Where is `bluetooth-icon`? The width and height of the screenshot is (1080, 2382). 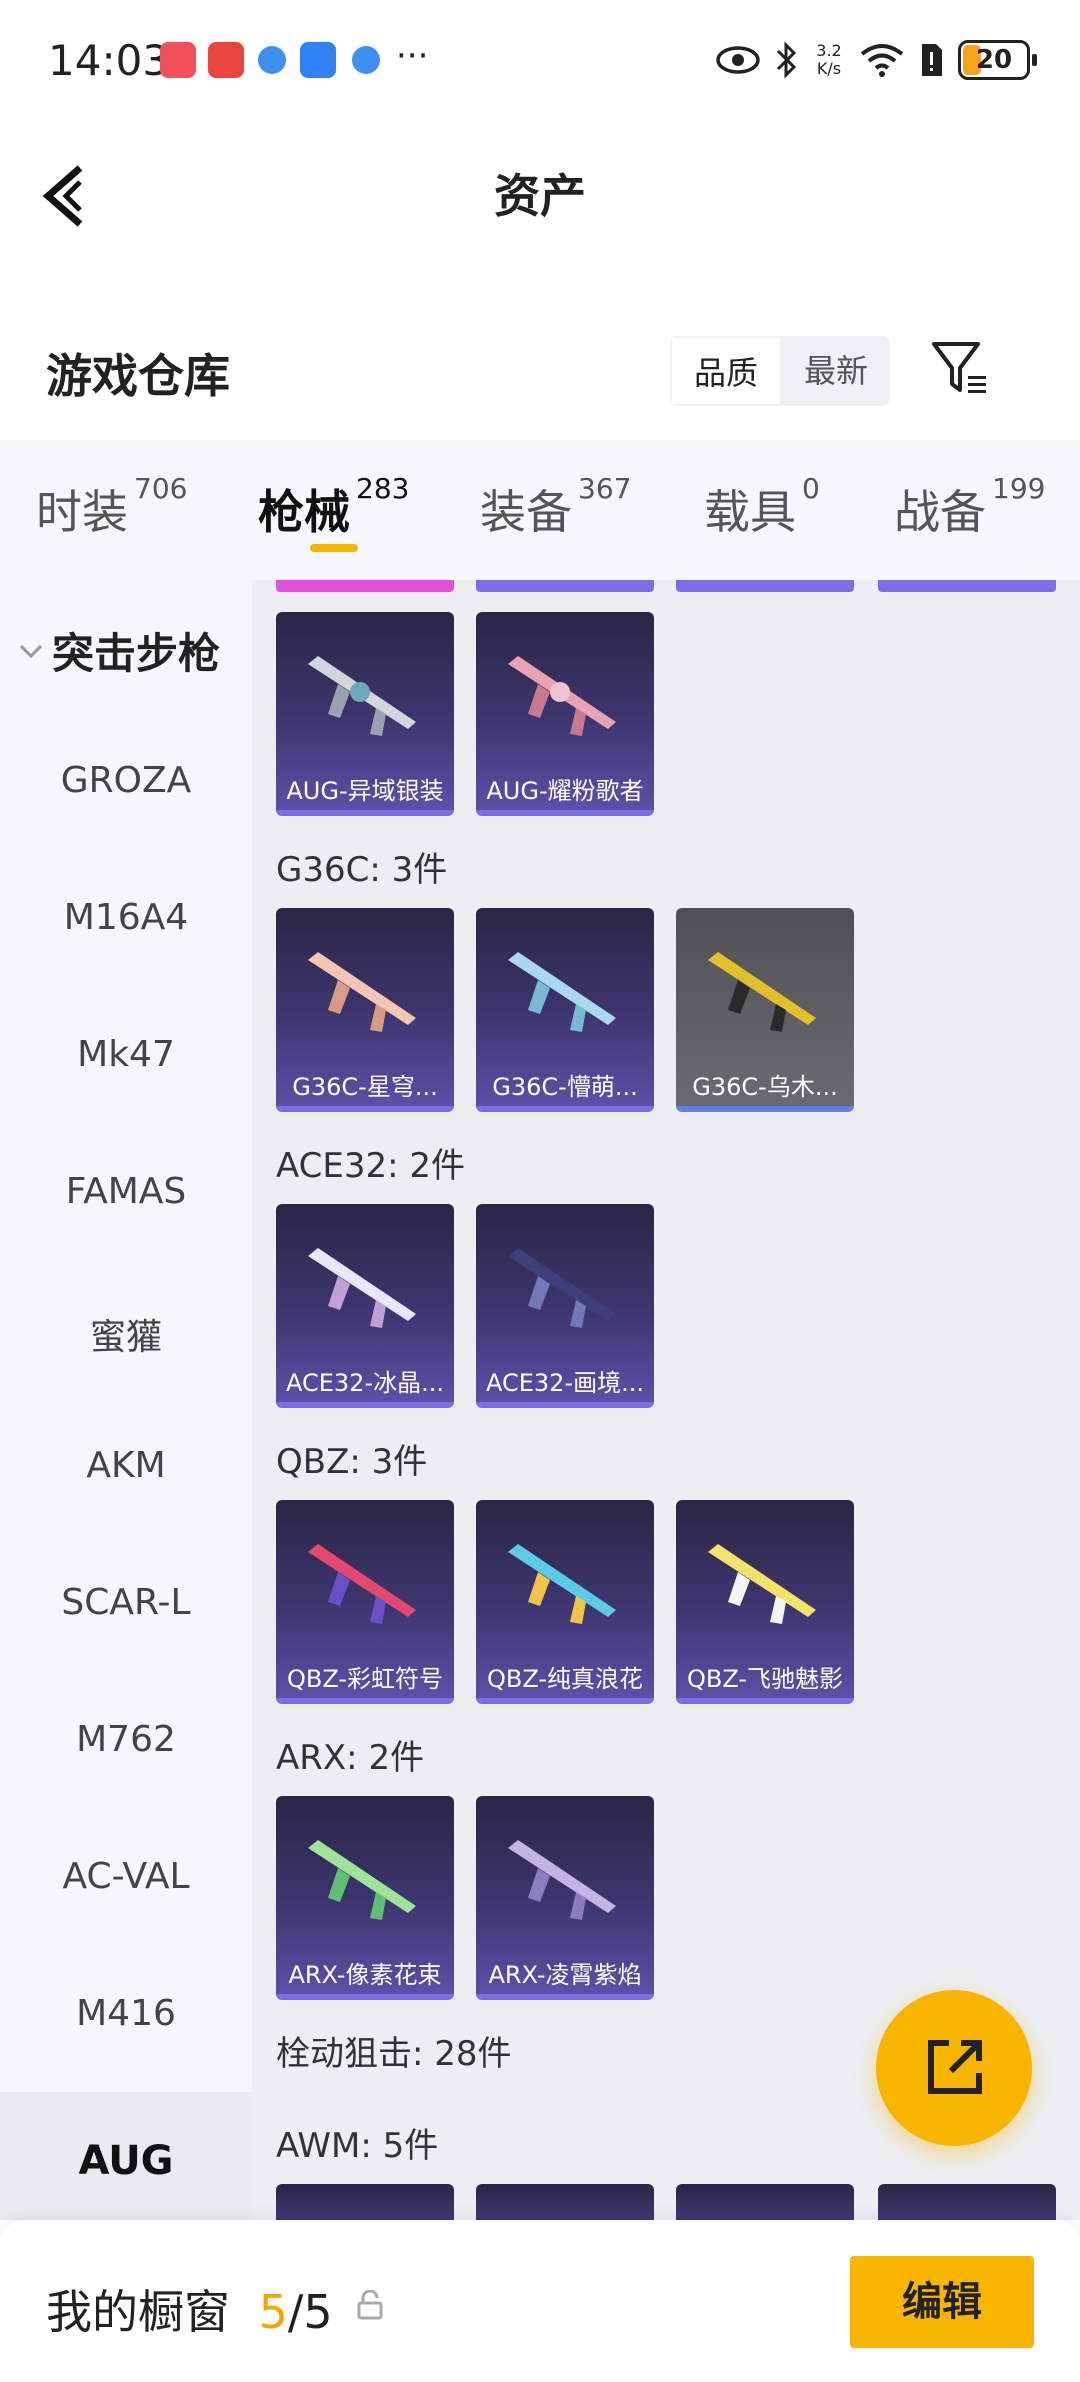 bluetooth-icon is located at coordinates (786, 60).